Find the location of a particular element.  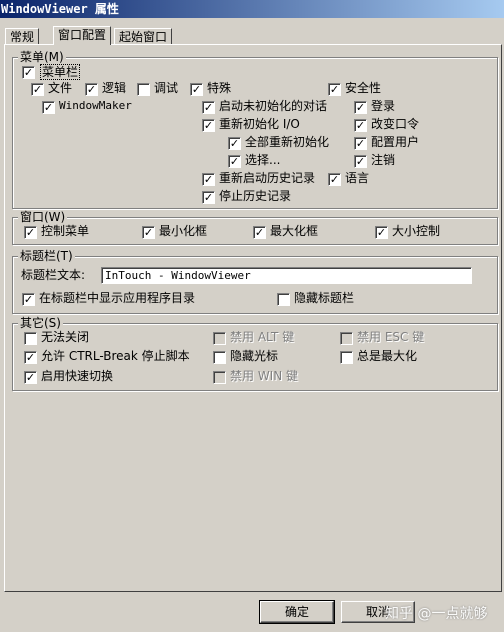

reinit-all-checkbox: ✓ is located at coordinates (234, 143).